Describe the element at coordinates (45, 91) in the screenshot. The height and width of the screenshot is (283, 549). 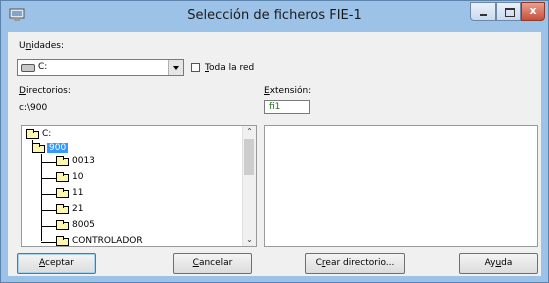
I see `directories-label: Directorios:` at that location.